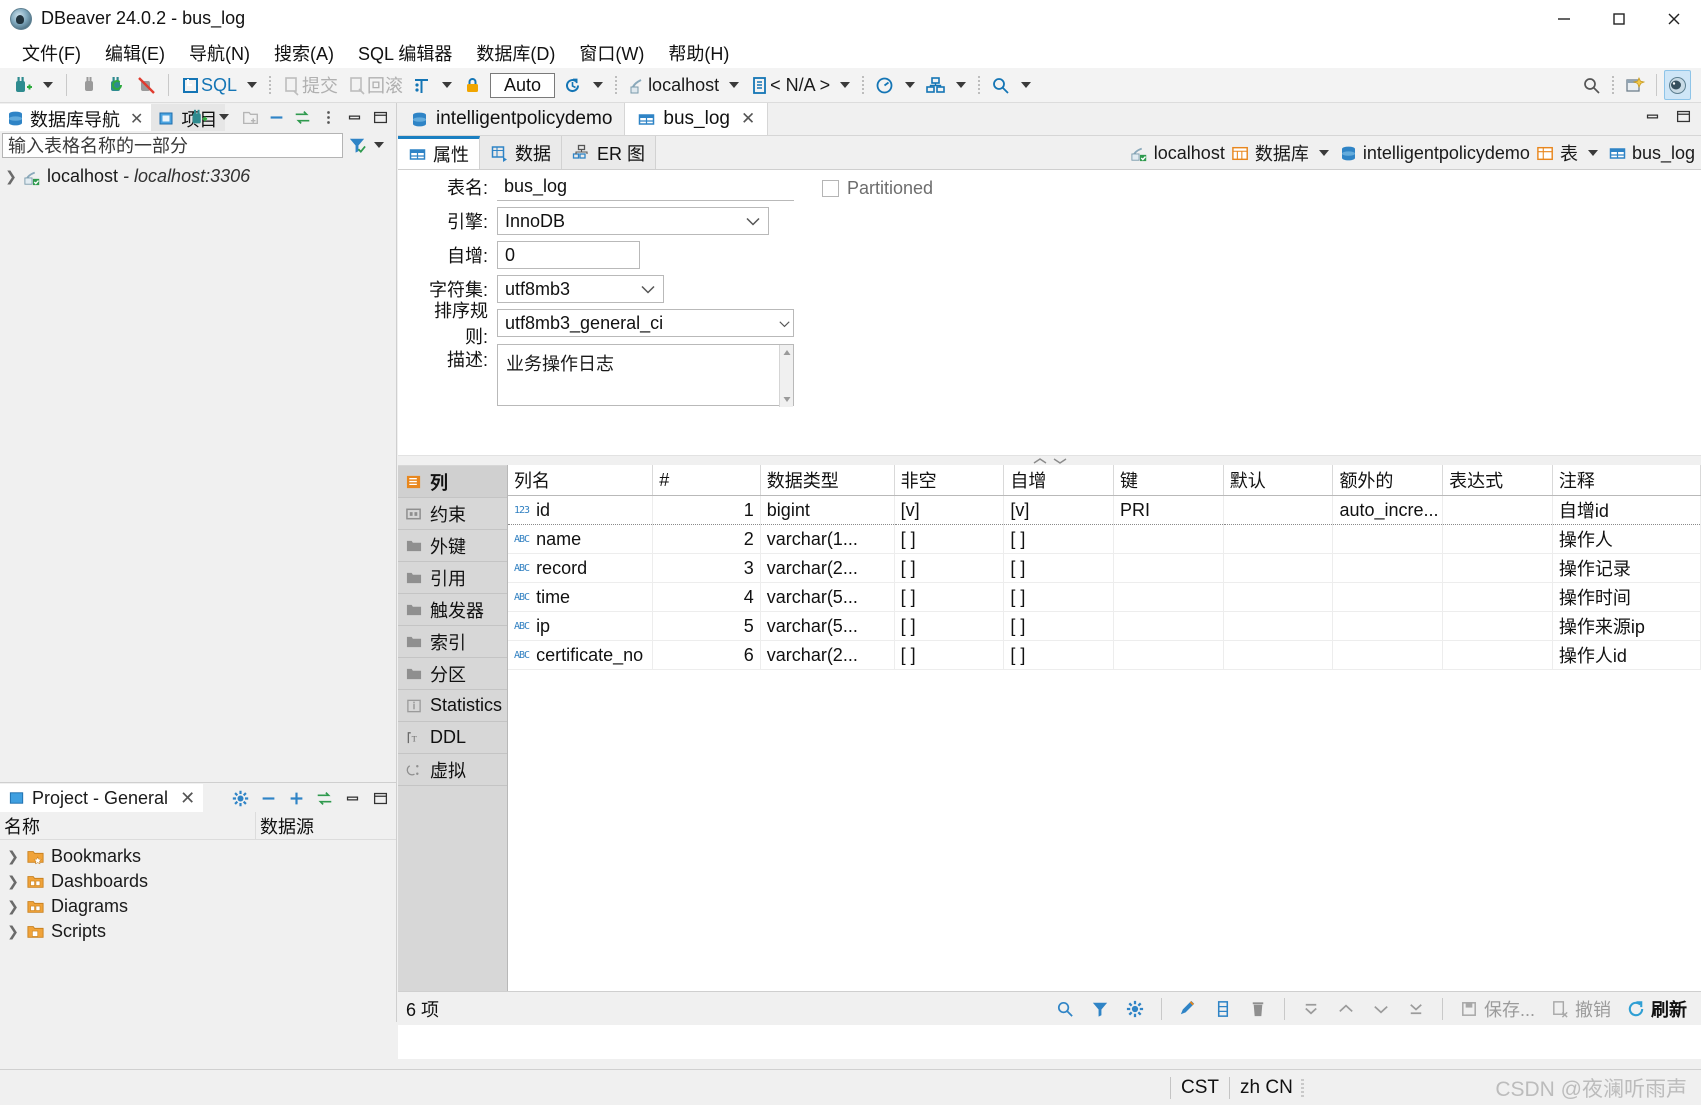  I want to click on filter-icon, so click(357, 145).